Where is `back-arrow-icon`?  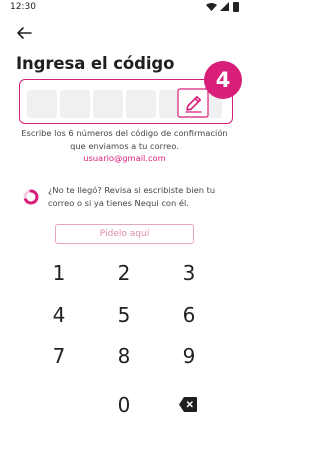 back-arrow-icon is located at coordinates (24, 33).